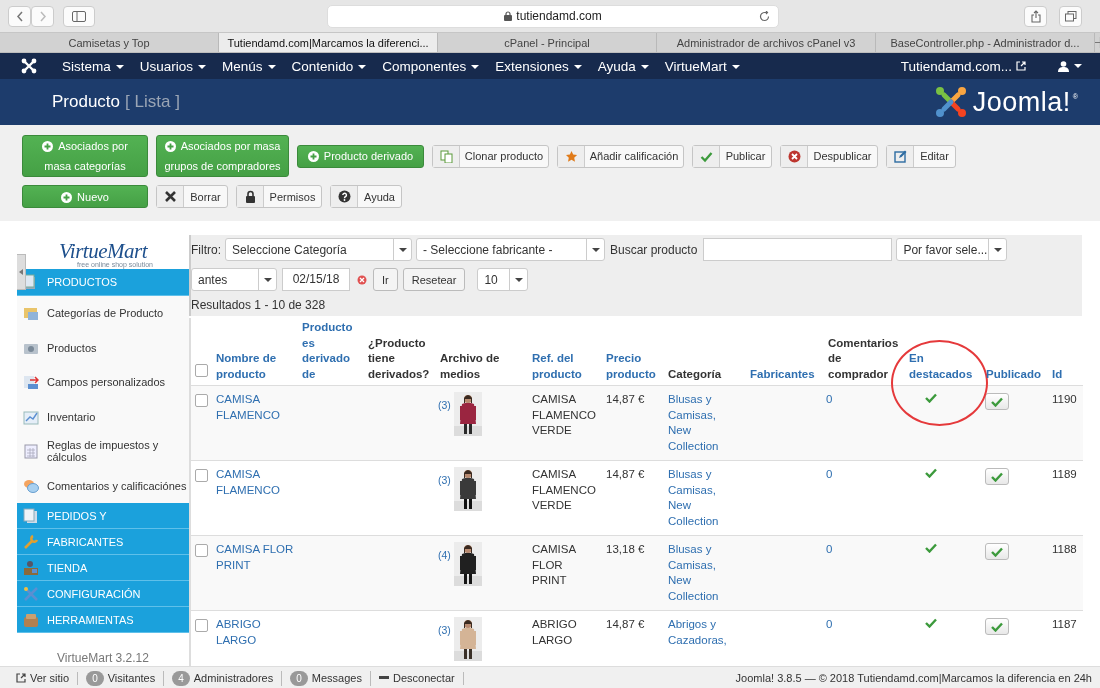  Describe the element at coordinates (444, 556) in the screenshot. I see `media-count-link: (4)` at that location.